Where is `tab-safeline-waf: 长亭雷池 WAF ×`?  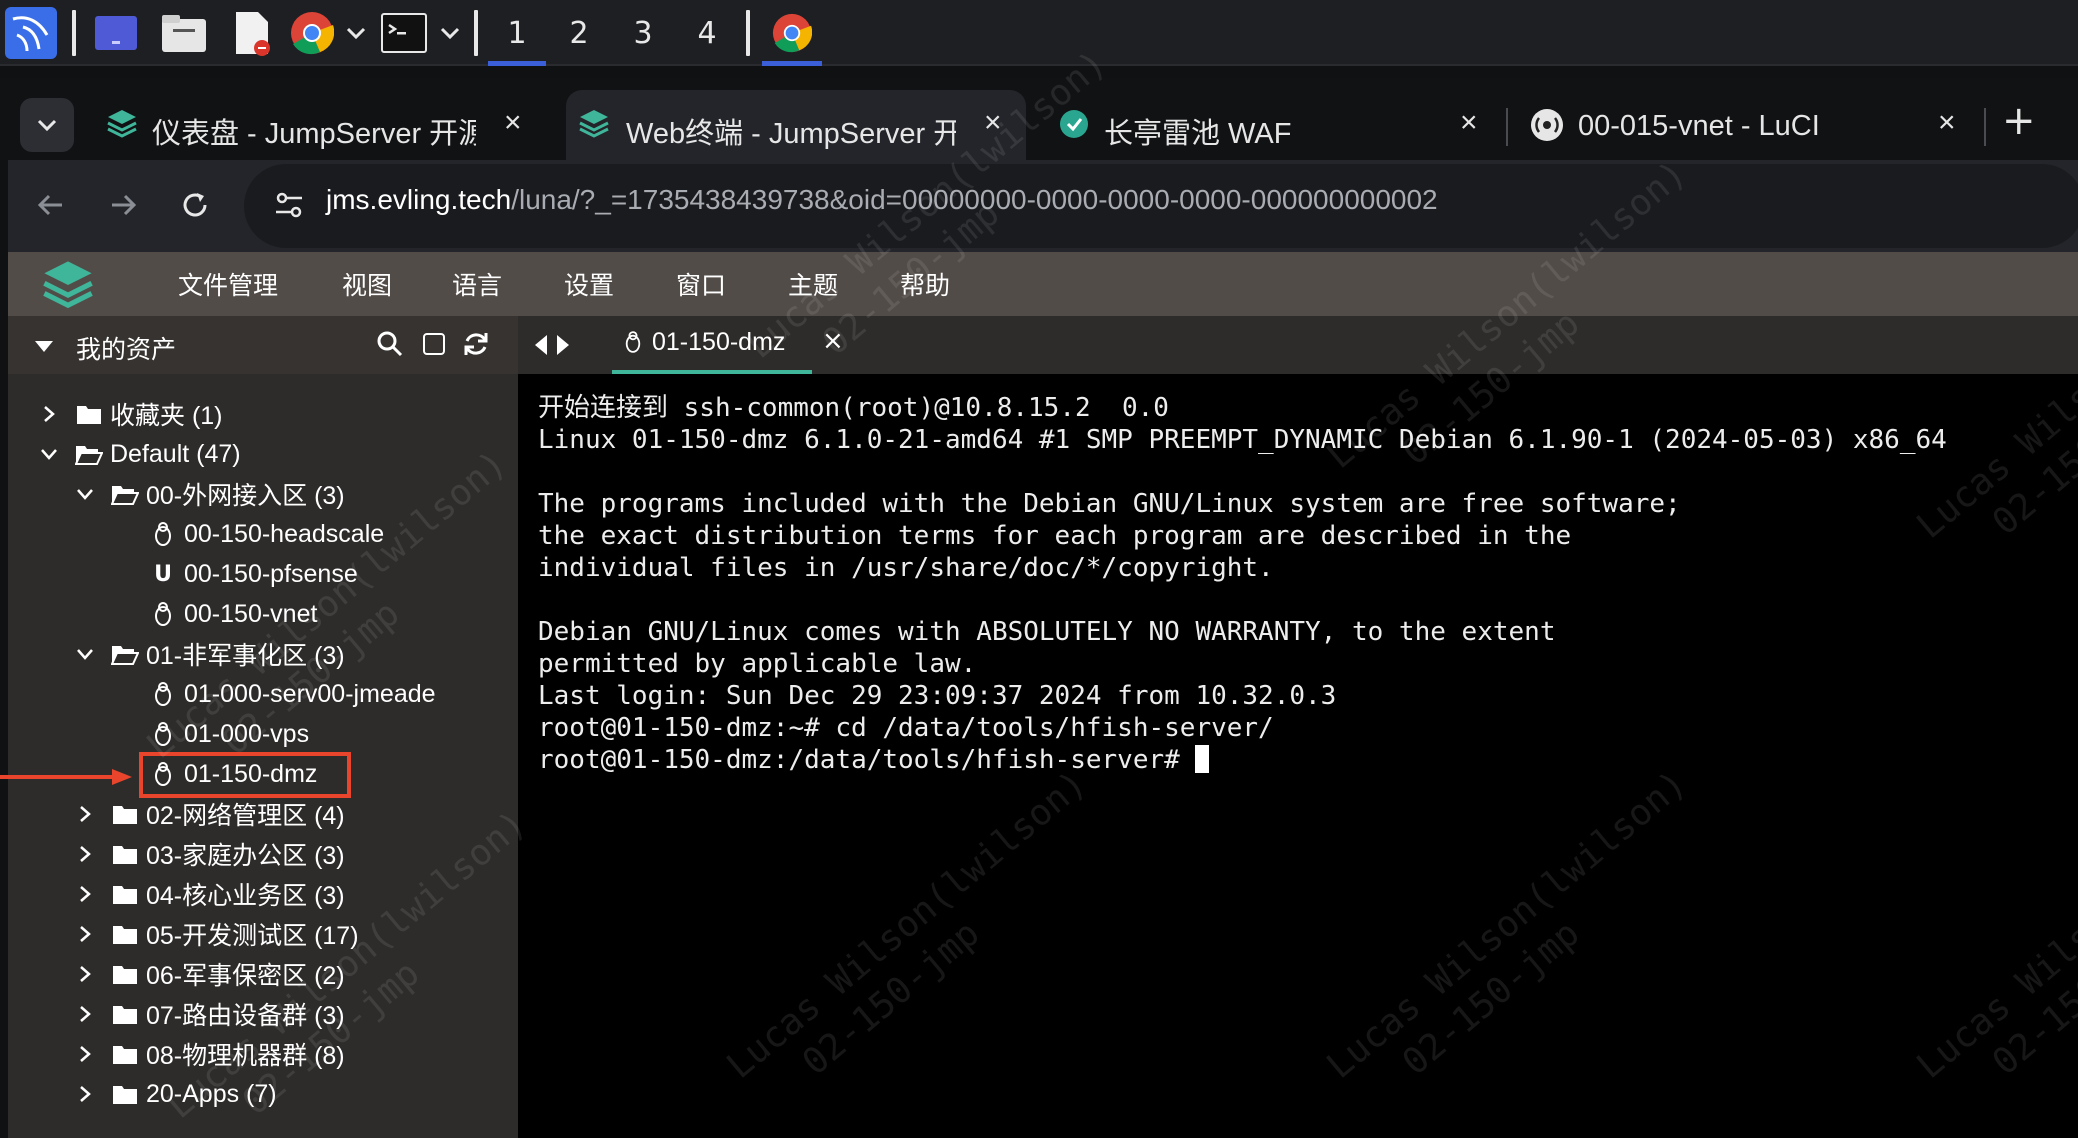
tab-safeline-waf: 长亭雷池 WAF × is located at coordinates (1280, 125).